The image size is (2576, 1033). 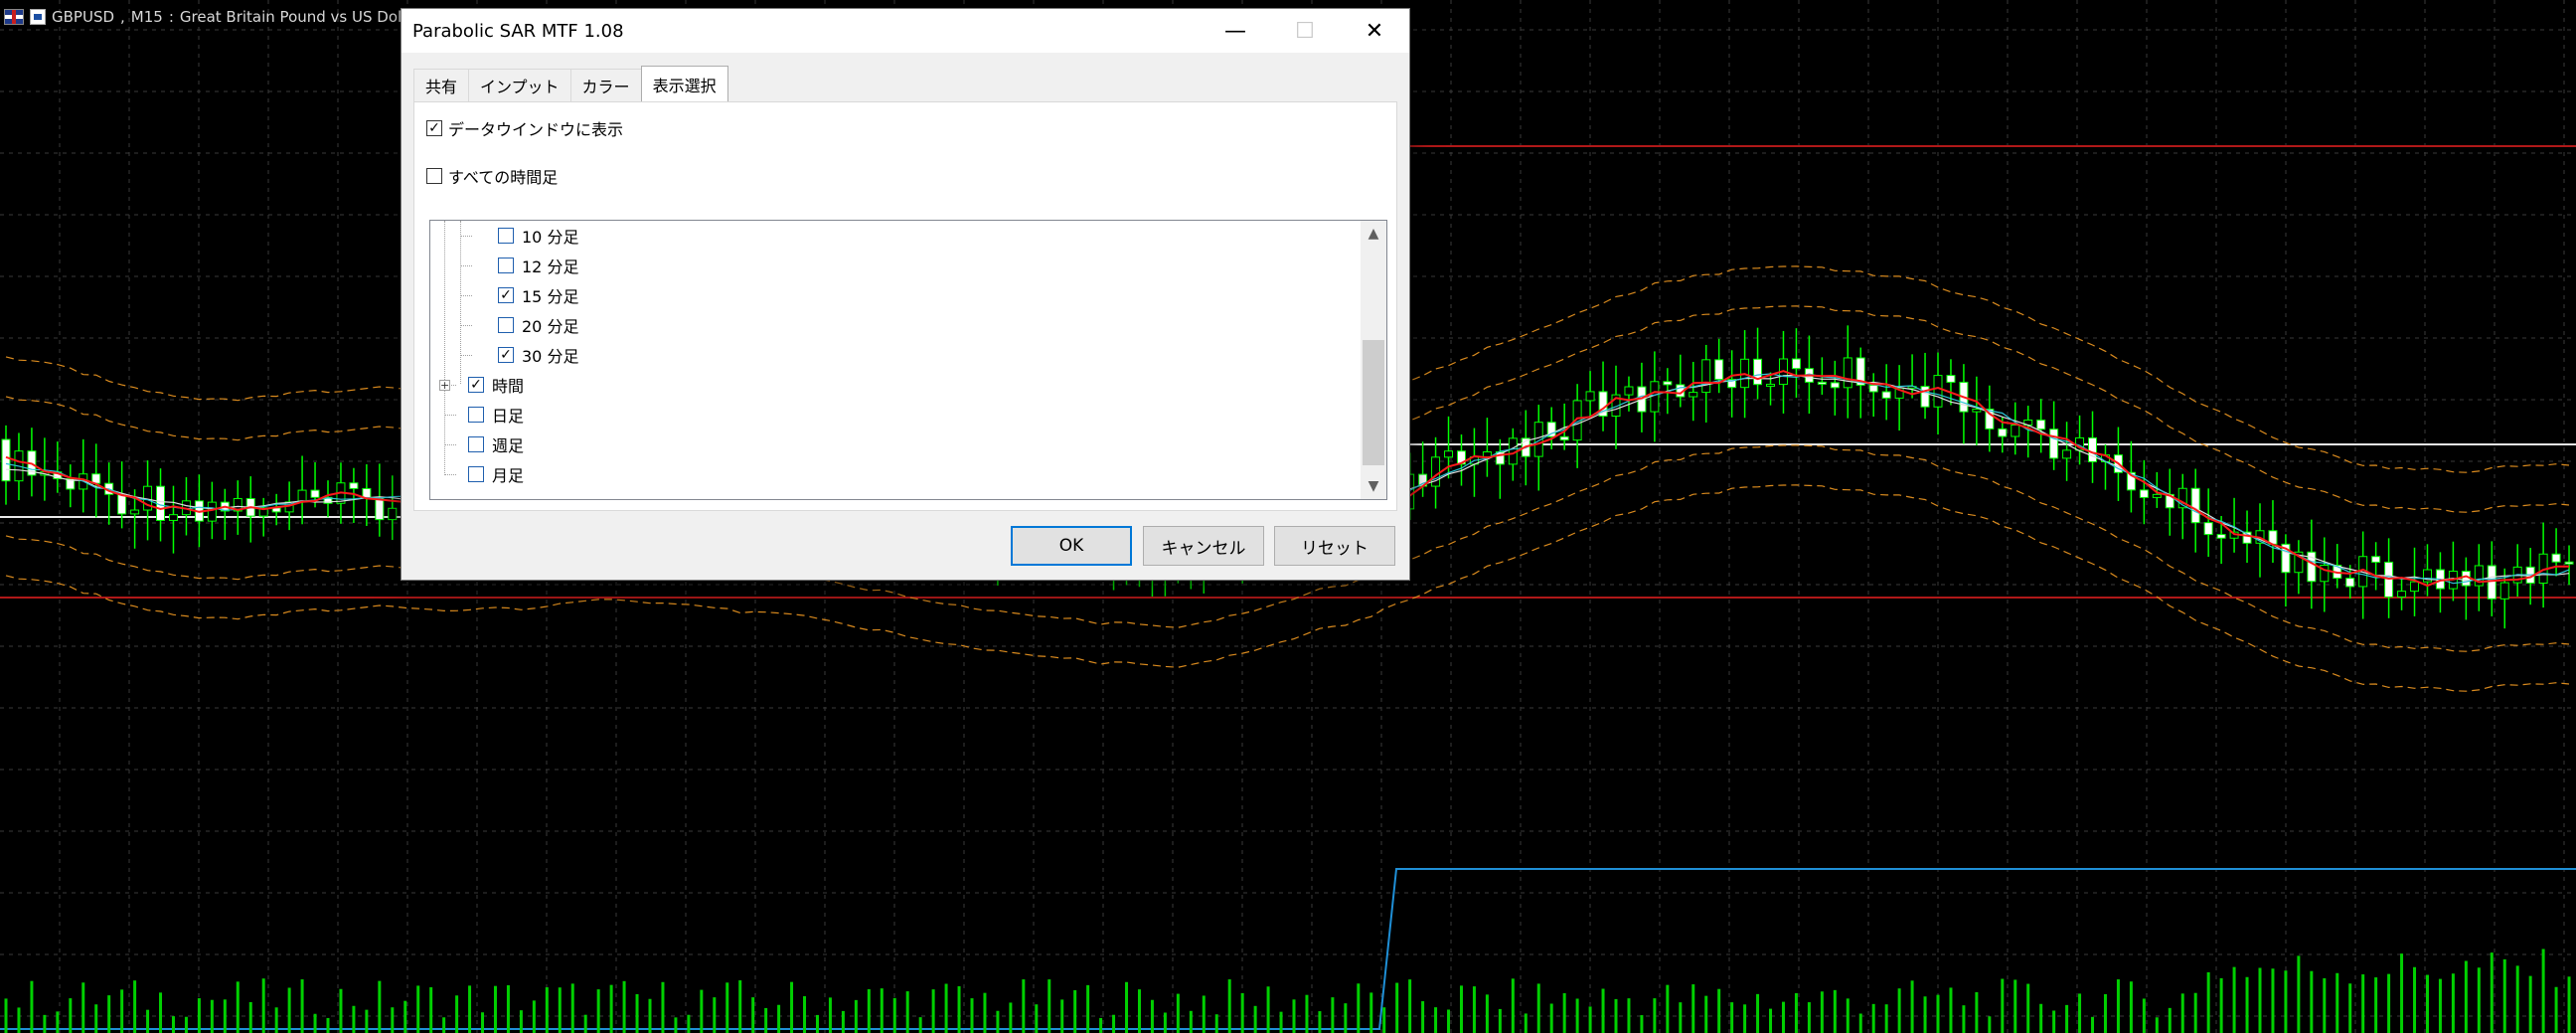 What do you see at coordinates (508, 386) in the screenshot?
I see `tree-item-label: 時間` at bounding box center [508, 386].